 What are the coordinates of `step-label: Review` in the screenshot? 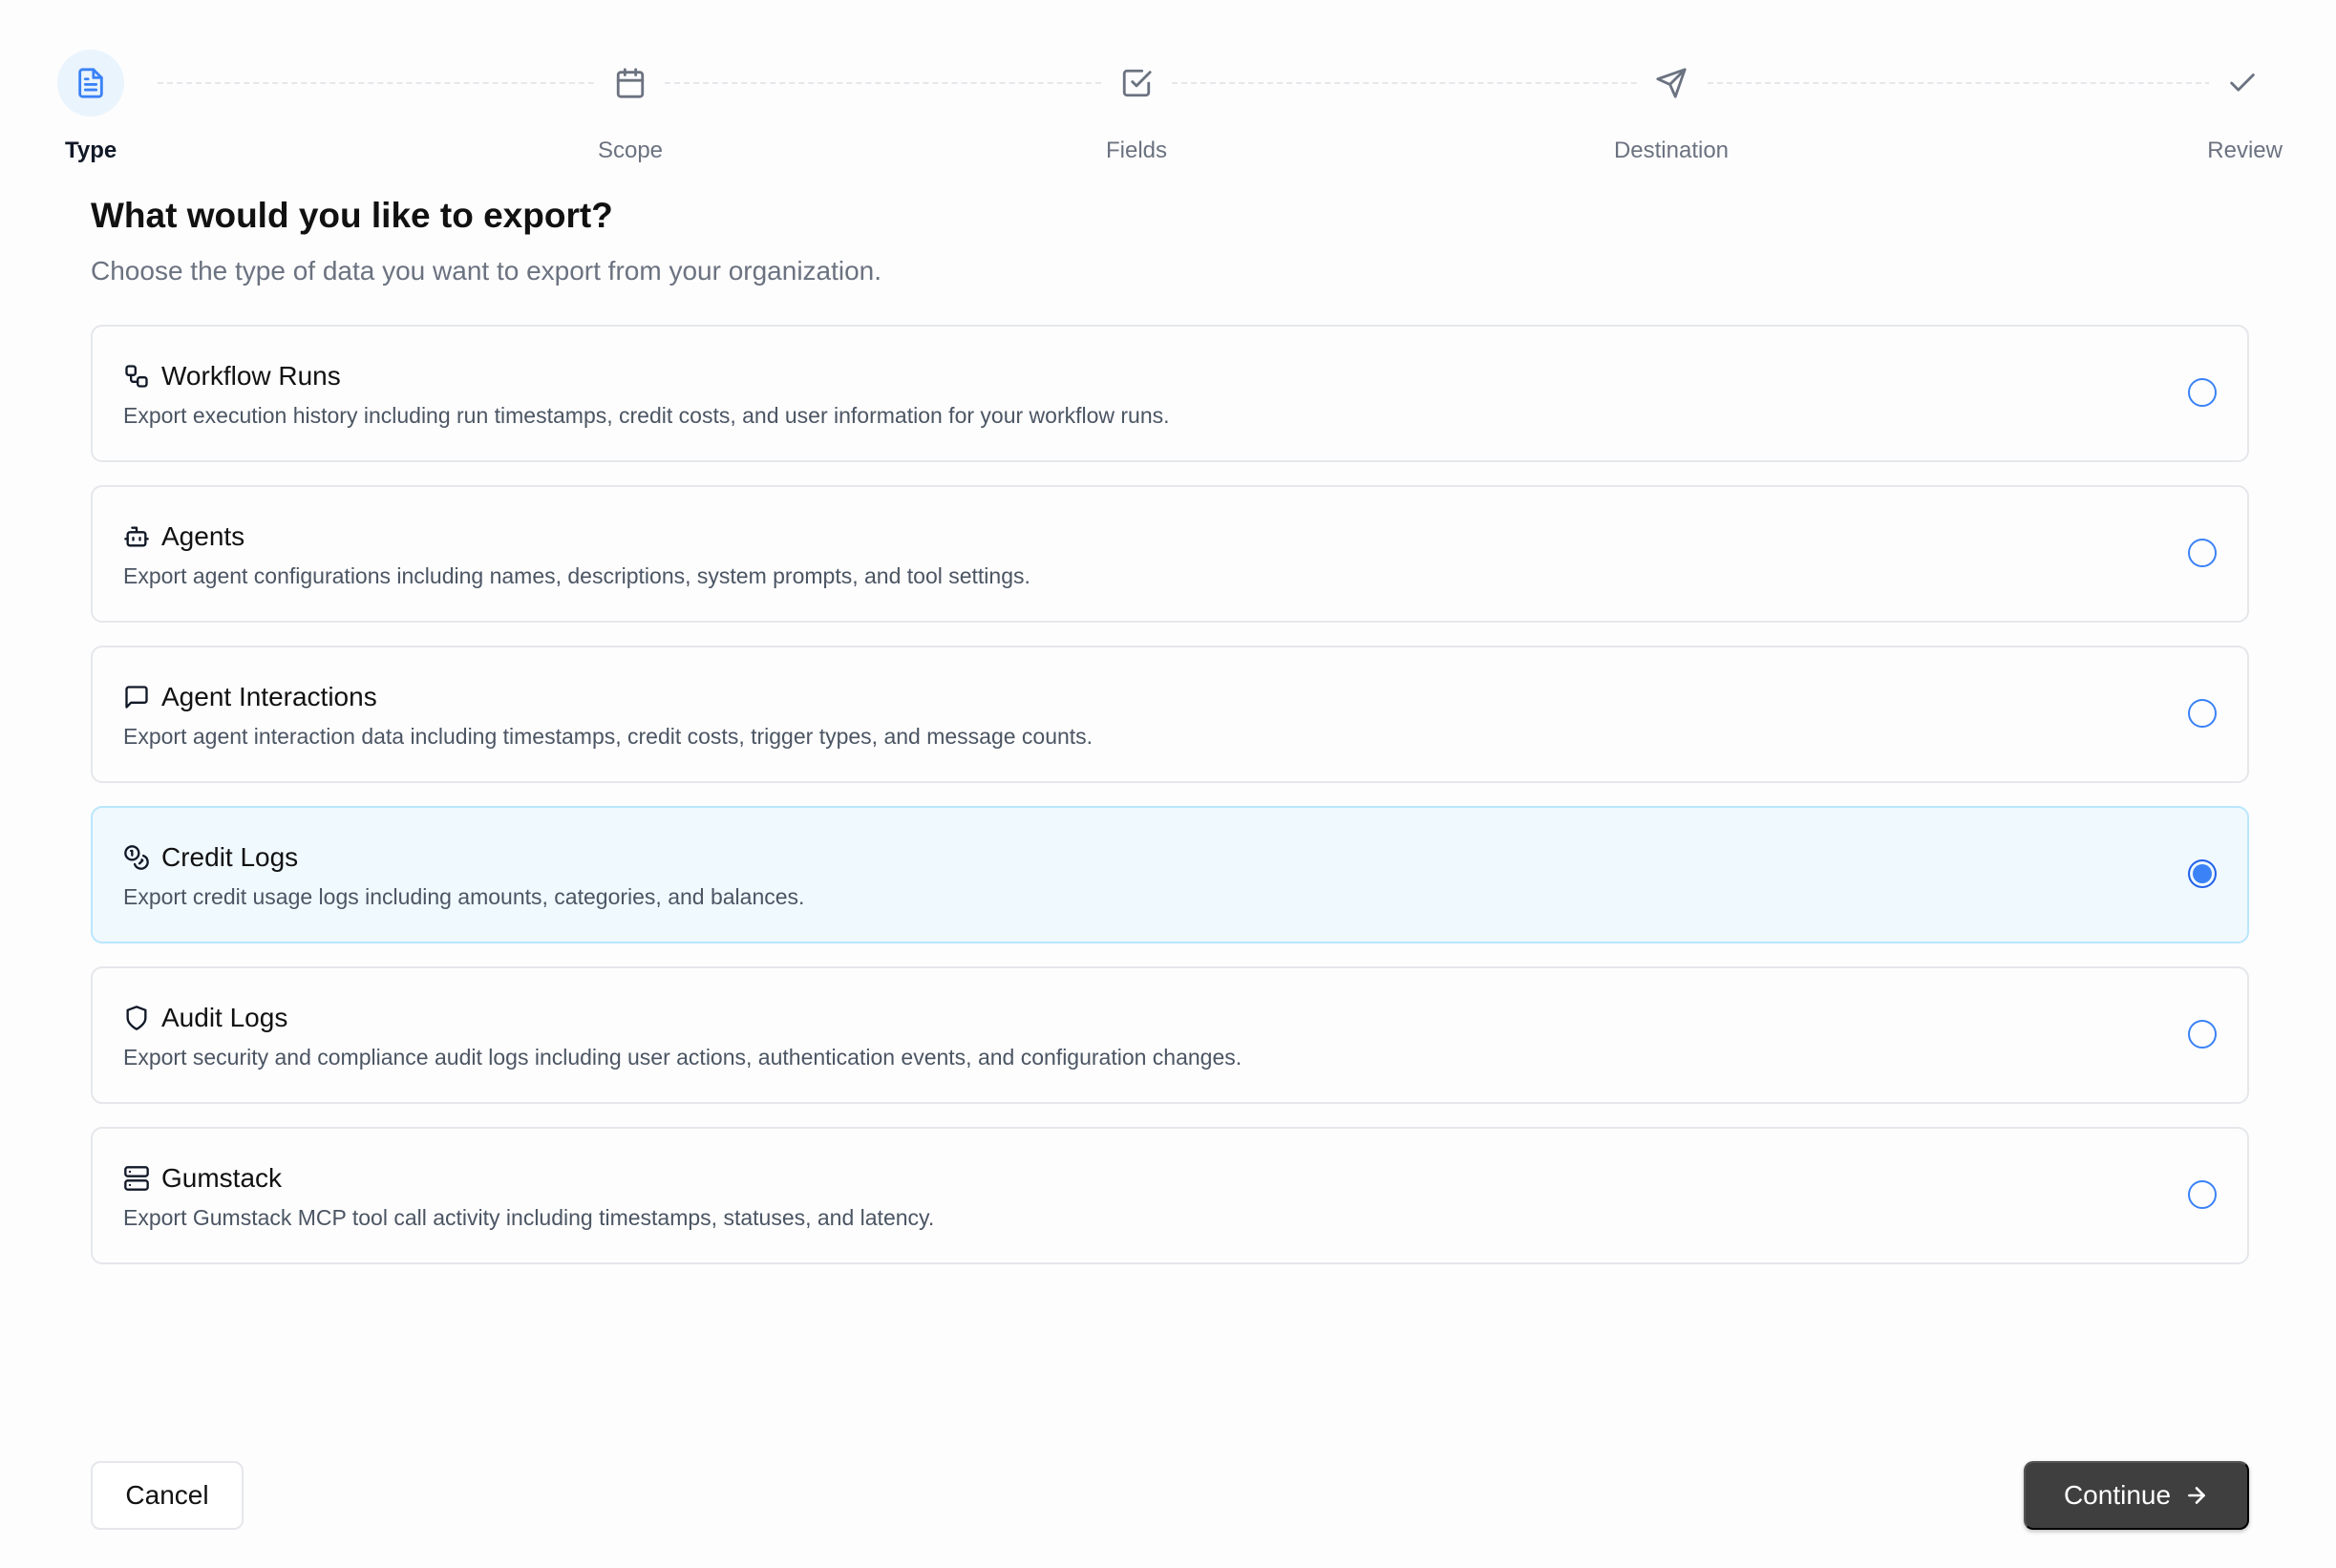 It's located at (2245, 150).